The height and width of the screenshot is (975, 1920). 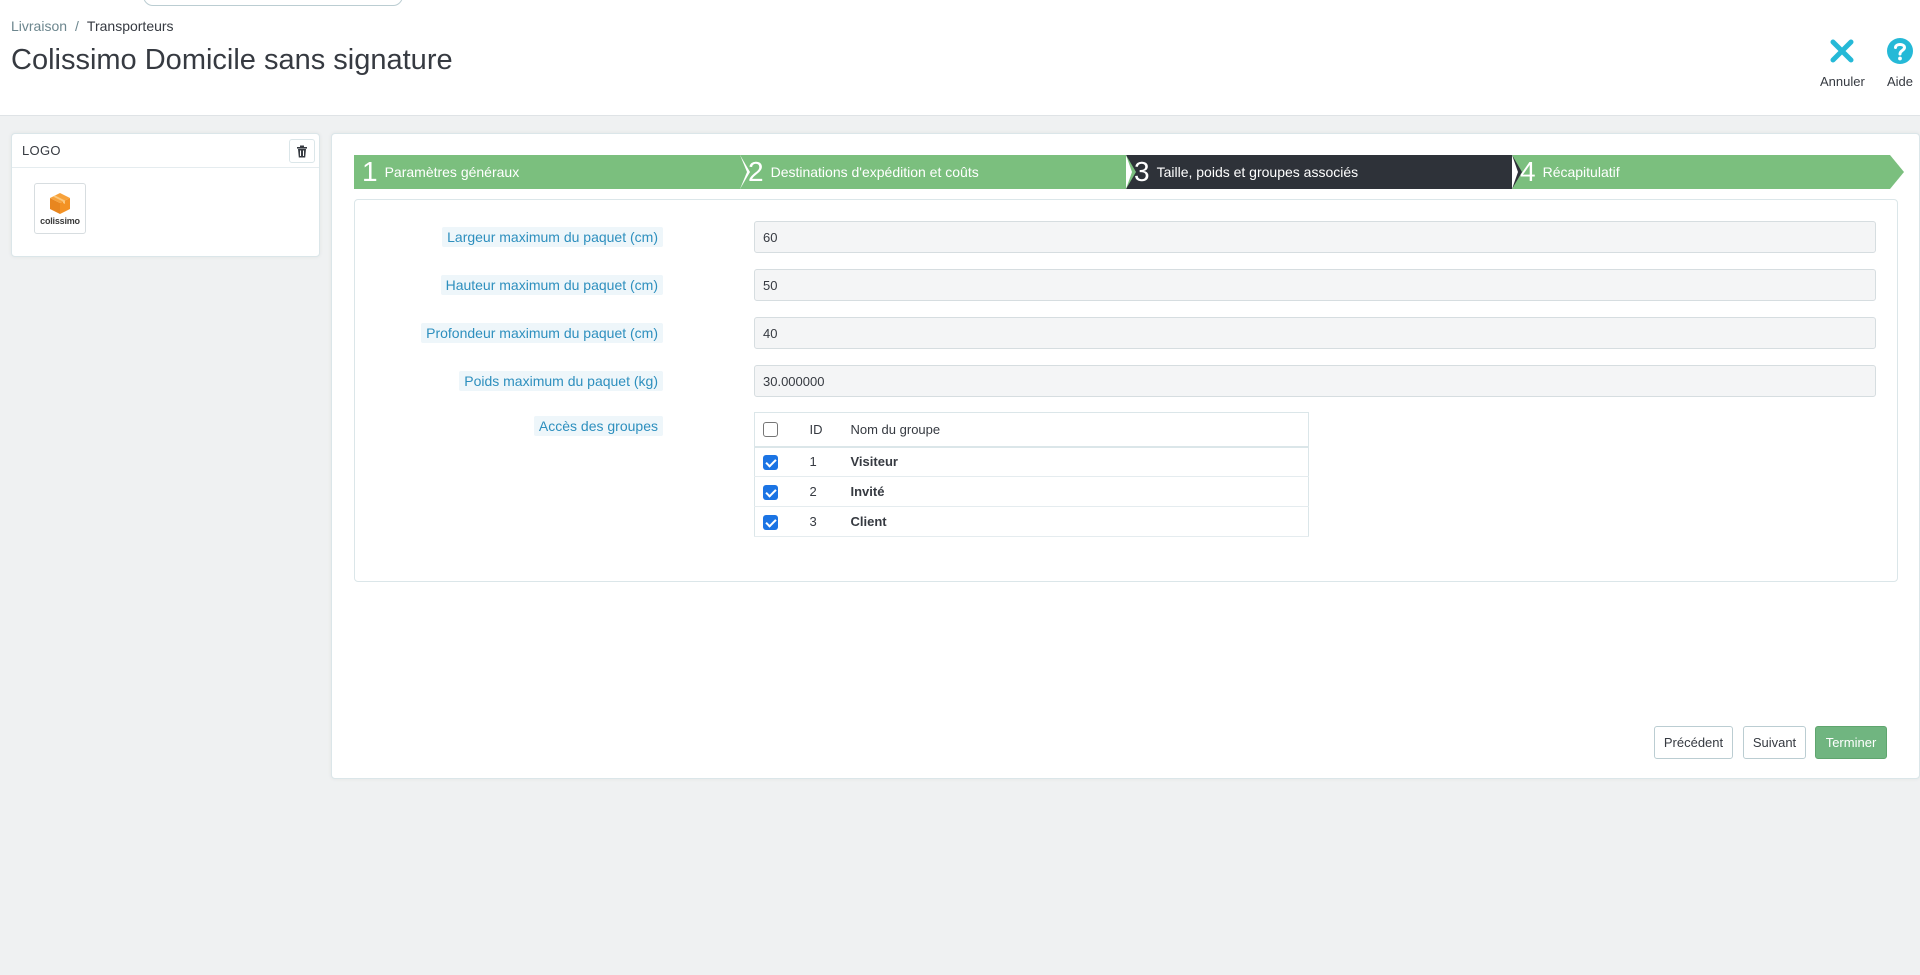 What do you see at coordinates (1315, 381) in the screenshot?
I see `max-weight-input` at bounding box center [1315, 381].